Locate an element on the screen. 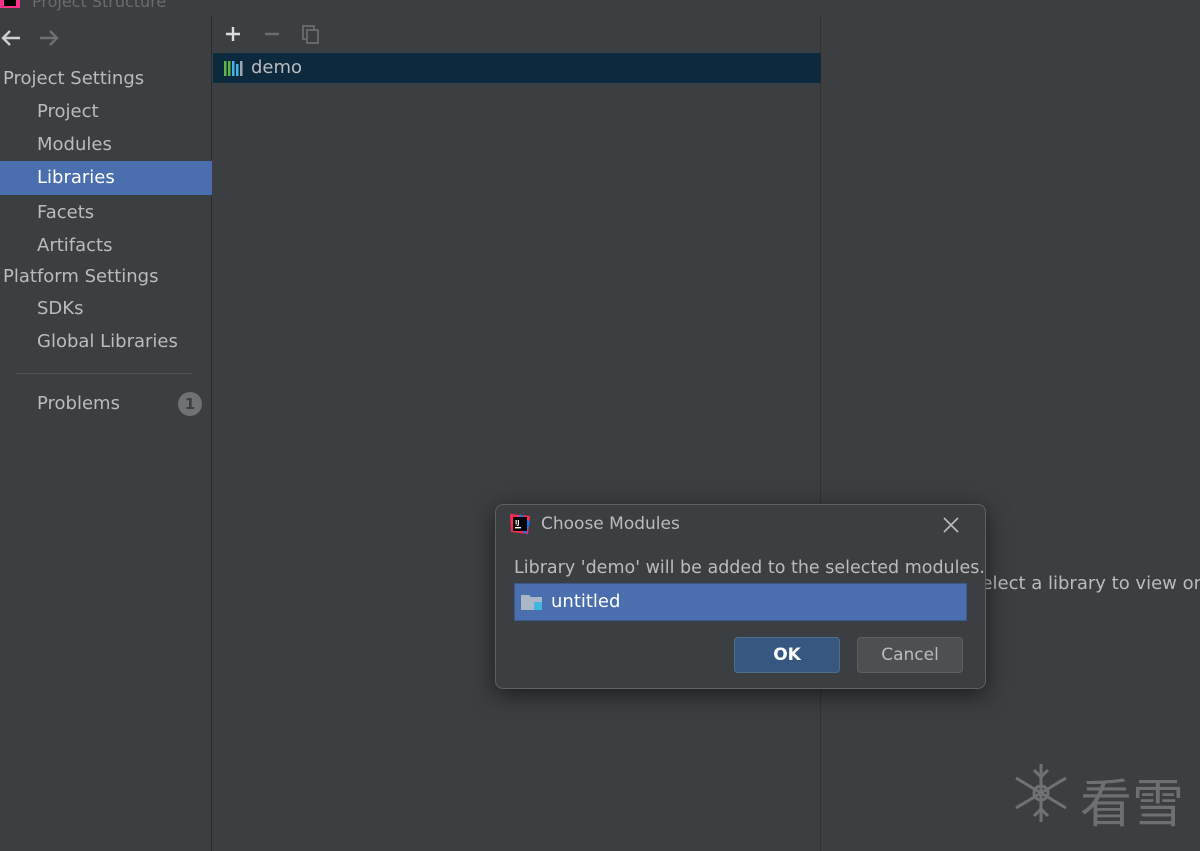 The image size is (1200, 851). window-titlebar: Project Structure is located at coordinates (600, 8).